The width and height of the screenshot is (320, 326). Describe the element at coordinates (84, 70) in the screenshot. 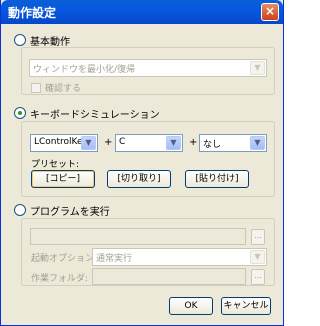

I see `basic-action-value: ウィンドウを最小化/復帰` at that location.